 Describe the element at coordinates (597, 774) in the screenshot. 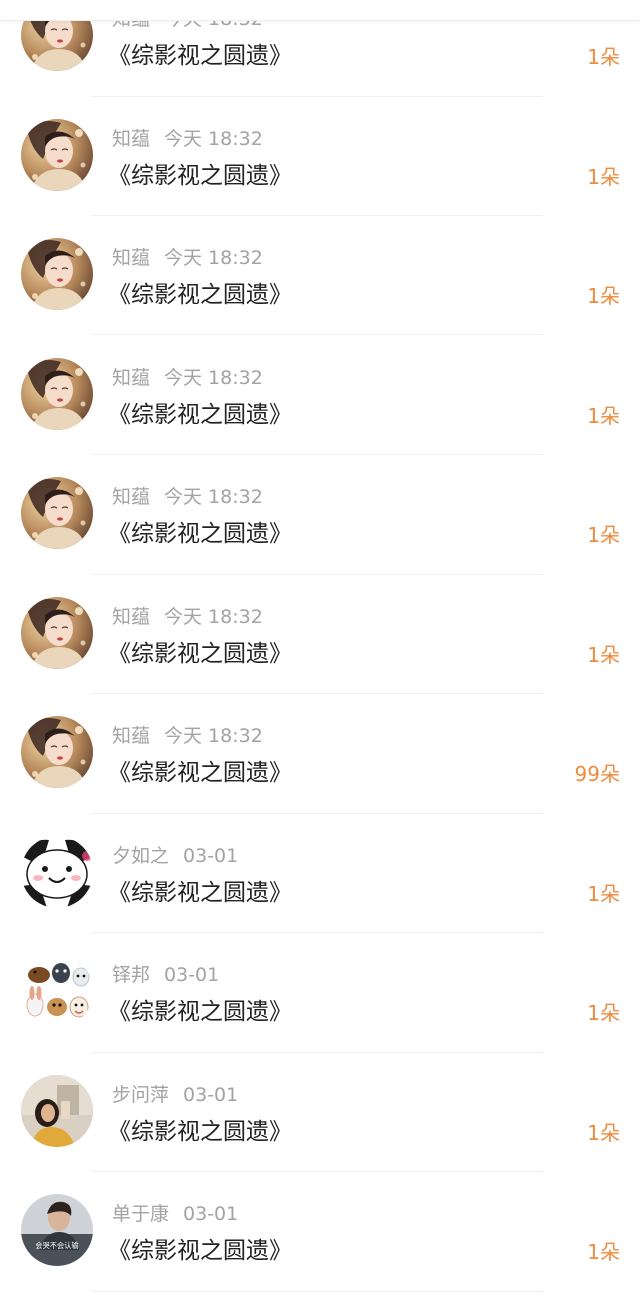

I see `flower-count: 99朵` at that location.